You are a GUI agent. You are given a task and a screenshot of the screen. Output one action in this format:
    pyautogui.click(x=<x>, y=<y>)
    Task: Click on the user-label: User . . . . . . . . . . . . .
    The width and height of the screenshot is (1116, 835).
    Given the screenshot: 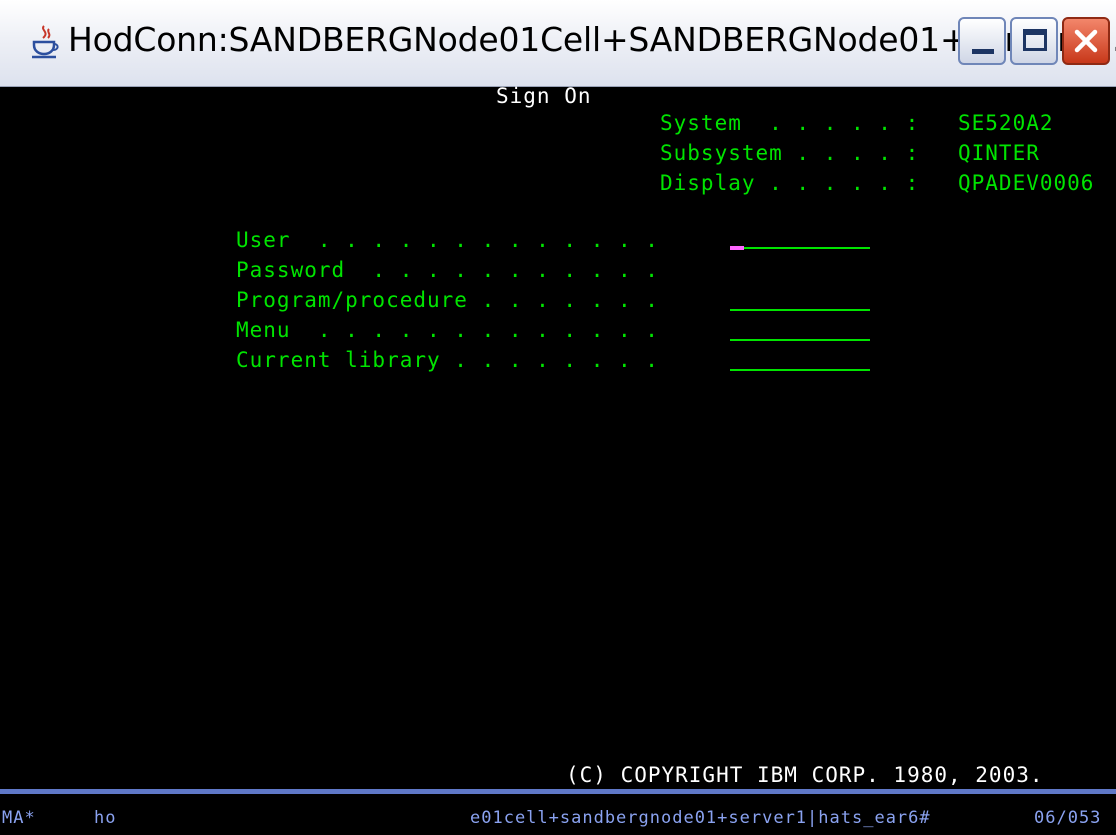 What is the action you would take?
    pyautogui.click(x=447, y=240)
    